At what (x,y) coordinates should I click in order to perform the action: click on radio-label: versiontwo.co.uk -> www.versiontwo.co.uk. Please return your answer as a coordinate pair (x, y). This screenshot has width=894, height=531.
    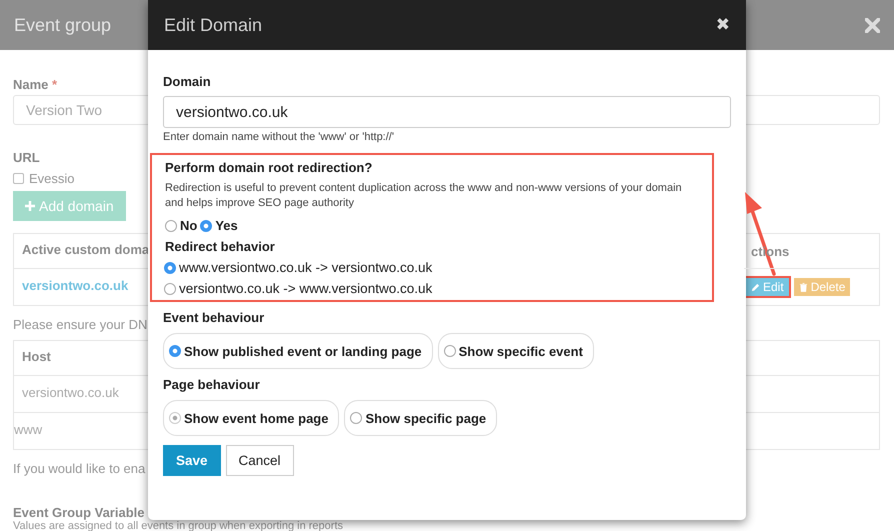
    Looking at the image, I should click on (305, 288).